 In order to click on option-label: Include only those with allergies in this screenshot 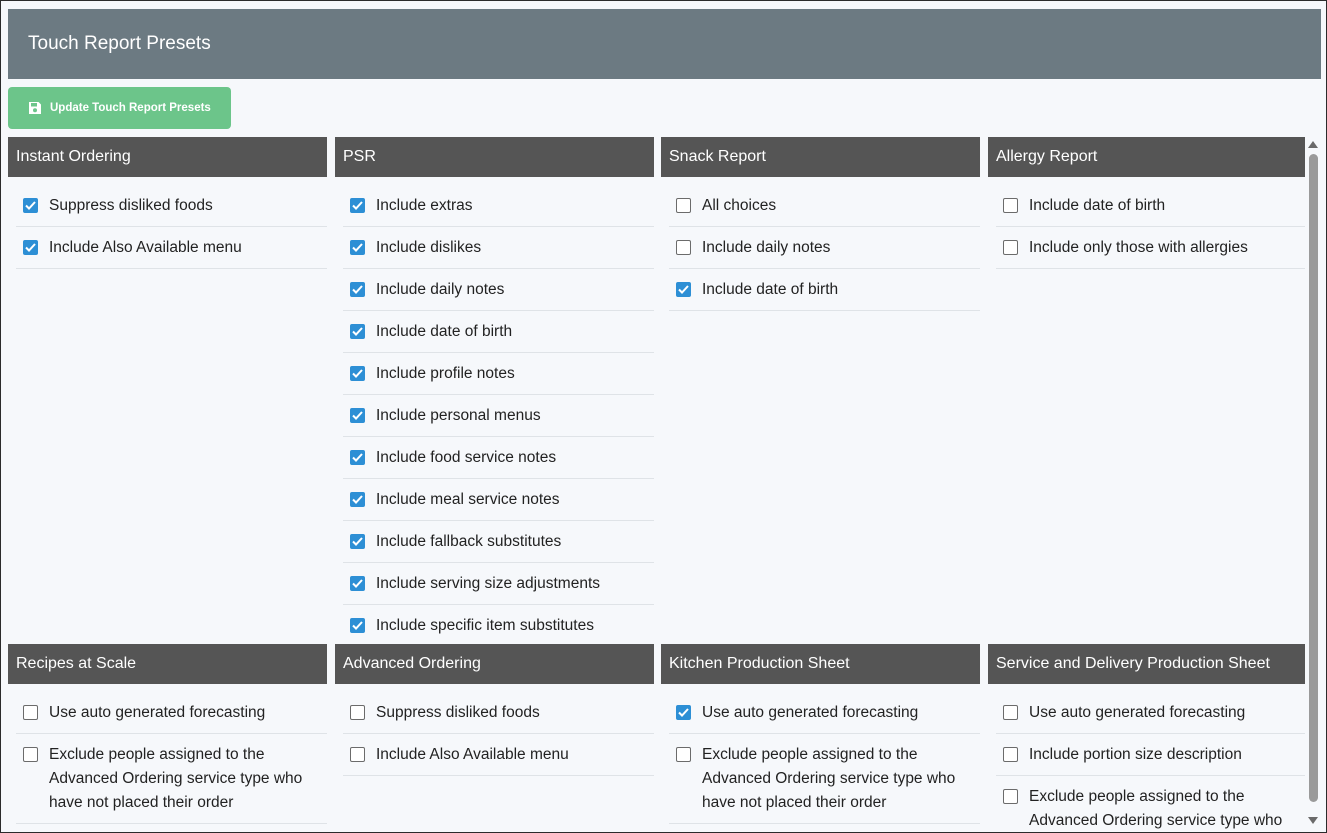, I will do `click(1138, 247)`.